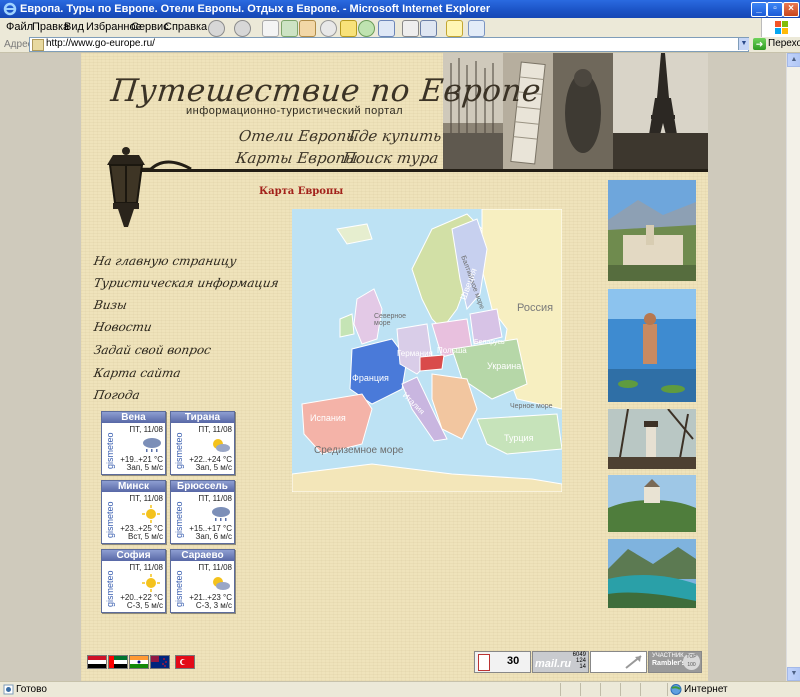 The height and width of the screenshot is (697, 800). What do you see at coordinates (152, 350) in the screenshot?
I see `nav-ask-question: Задай свой вопрос` at bounding box center [152, 350].